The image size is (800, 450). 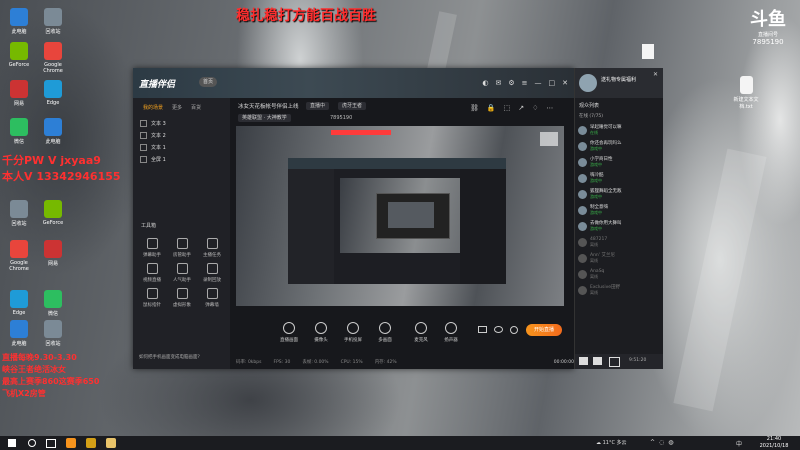 What do you see at coordinates (152, 248) in the screenshot?
I see `tool-barrage: 弹幕助手` at bounding box center [152, 248].